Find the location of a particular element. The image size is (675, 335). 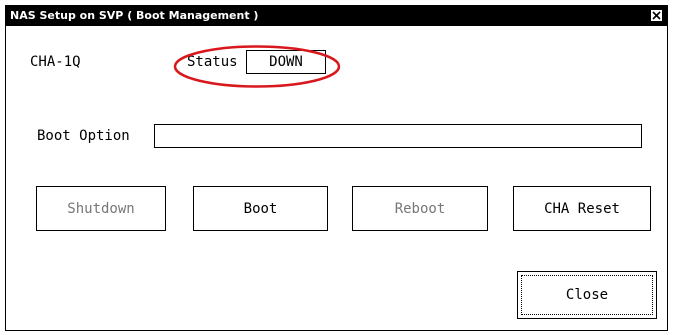

window-title: NAS Setup on SVP ( Boot Management ) is located at coordinates (134, 15).